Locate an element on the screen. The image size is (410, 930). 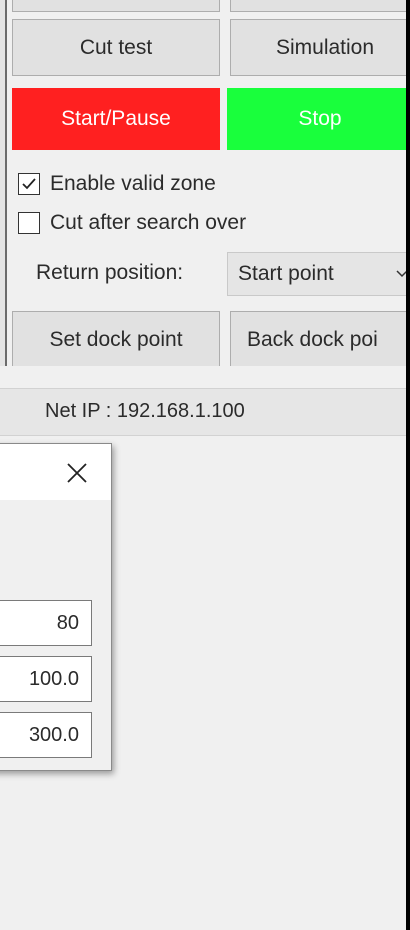
cut-after-search-over-checkbox is located at coordinates (29, 223).